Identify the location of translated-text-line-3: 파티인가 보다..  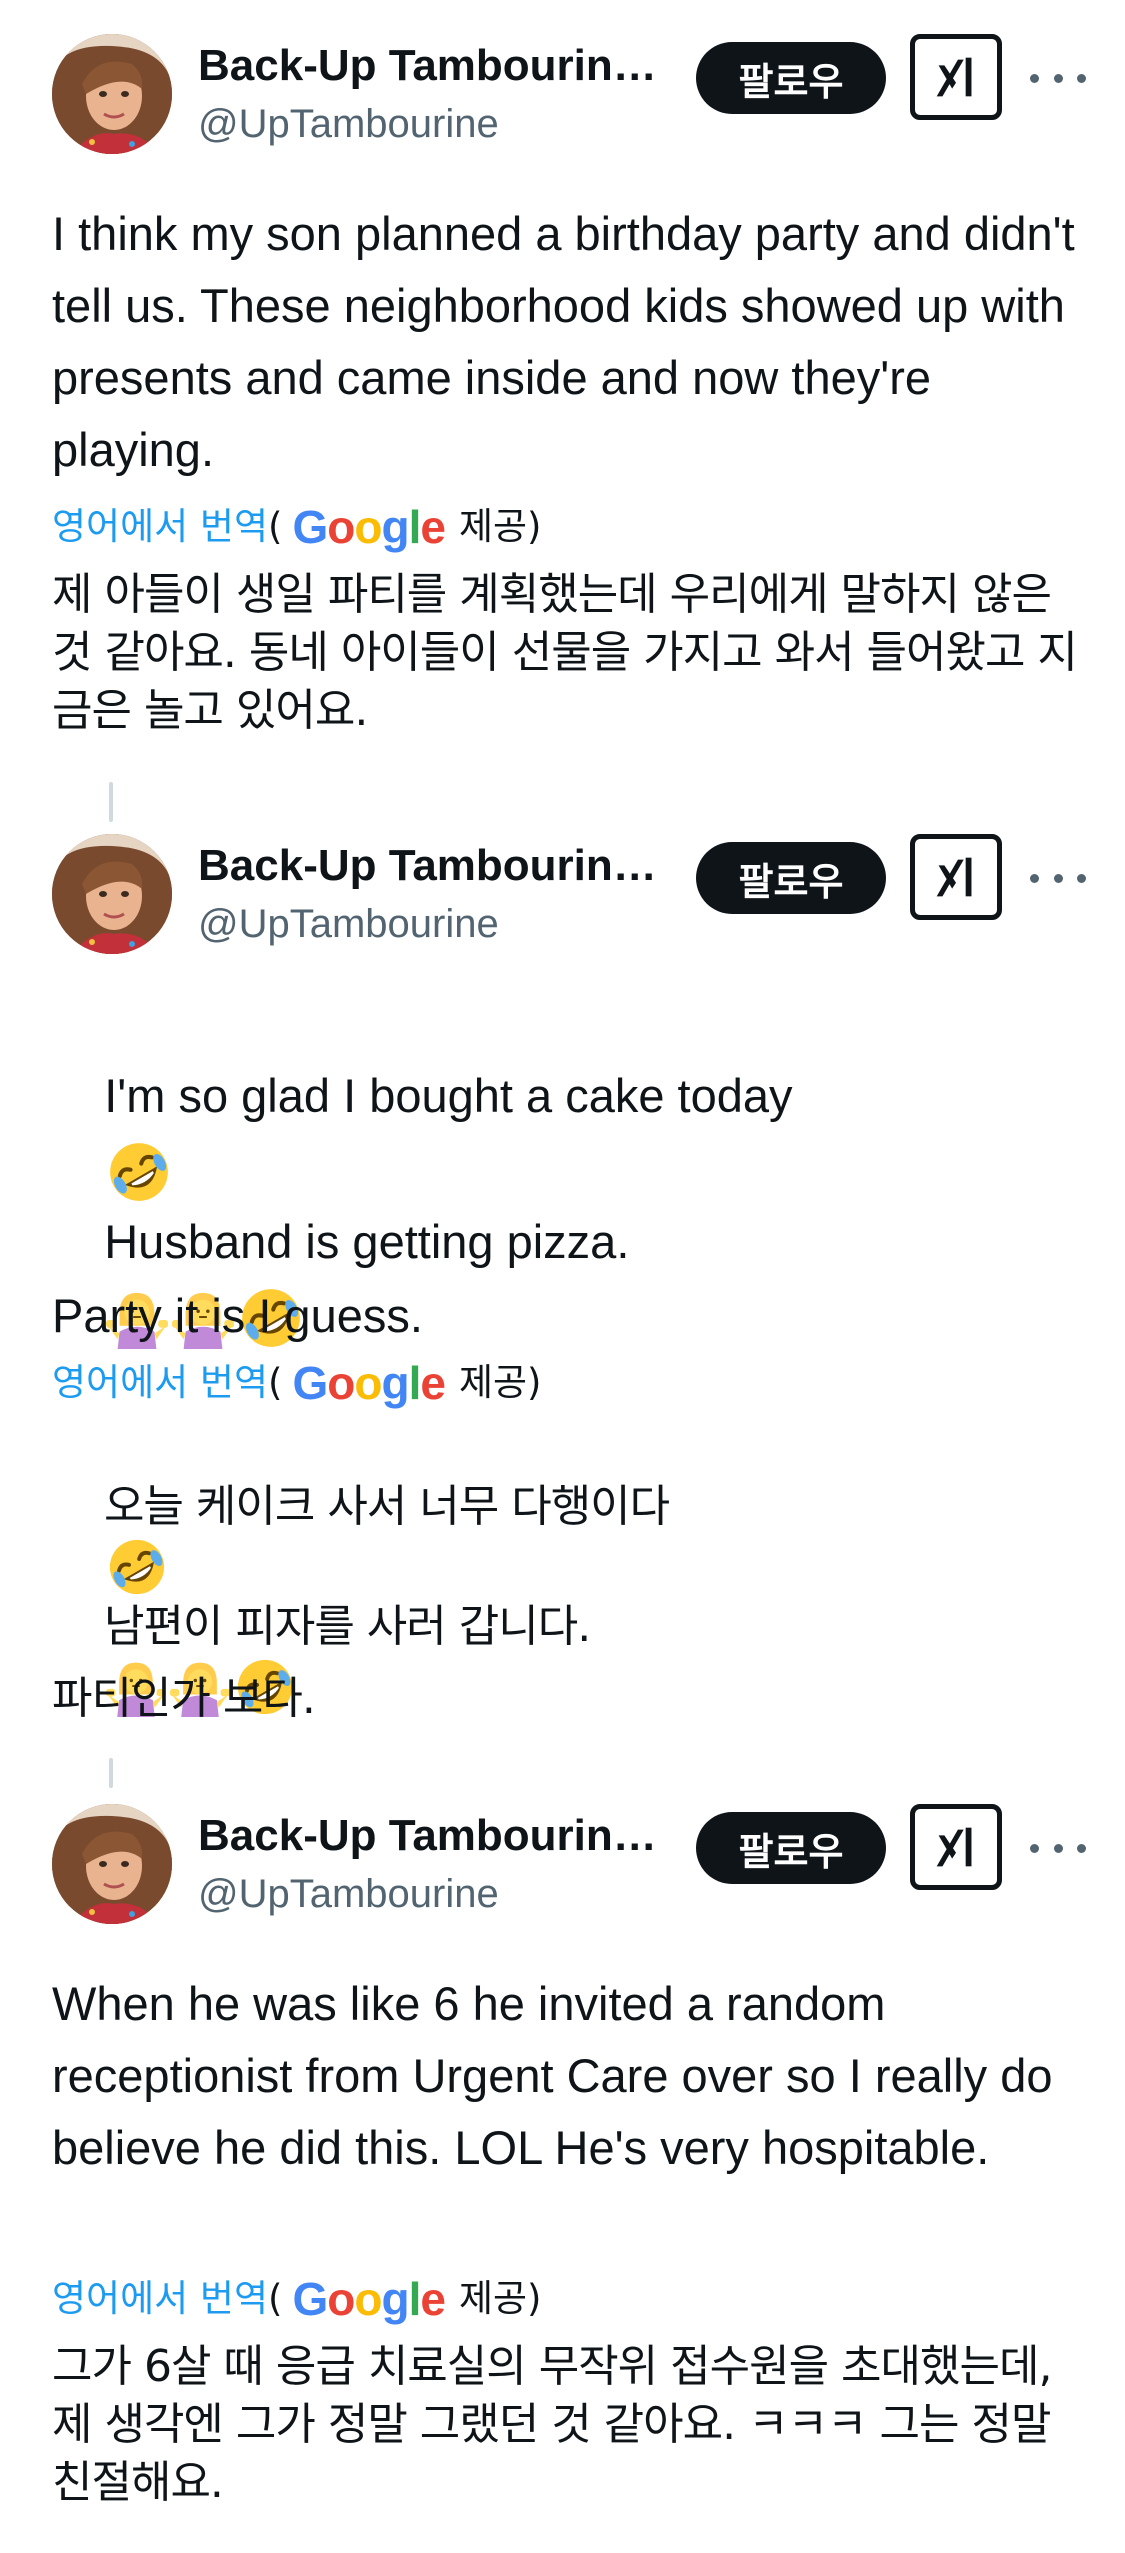
(184, 1698).